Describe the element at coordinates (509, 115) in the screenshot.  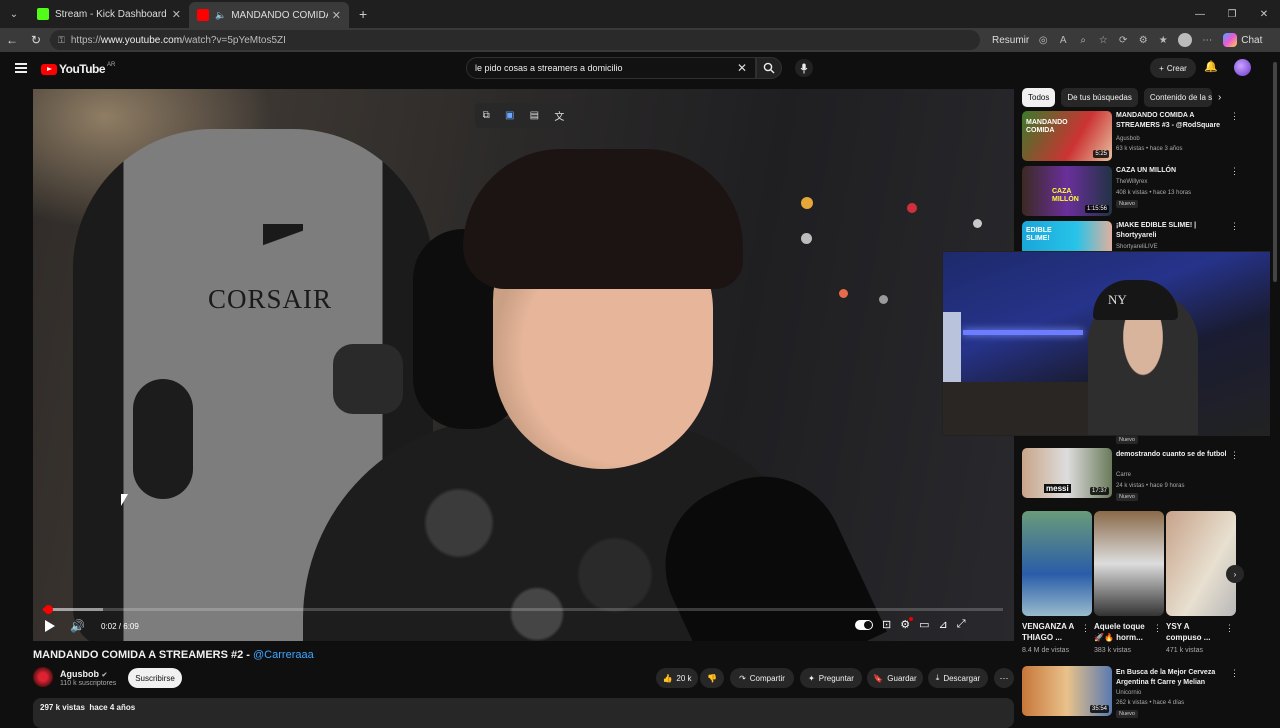
I see `video-capture-icon: ▣` at that location.